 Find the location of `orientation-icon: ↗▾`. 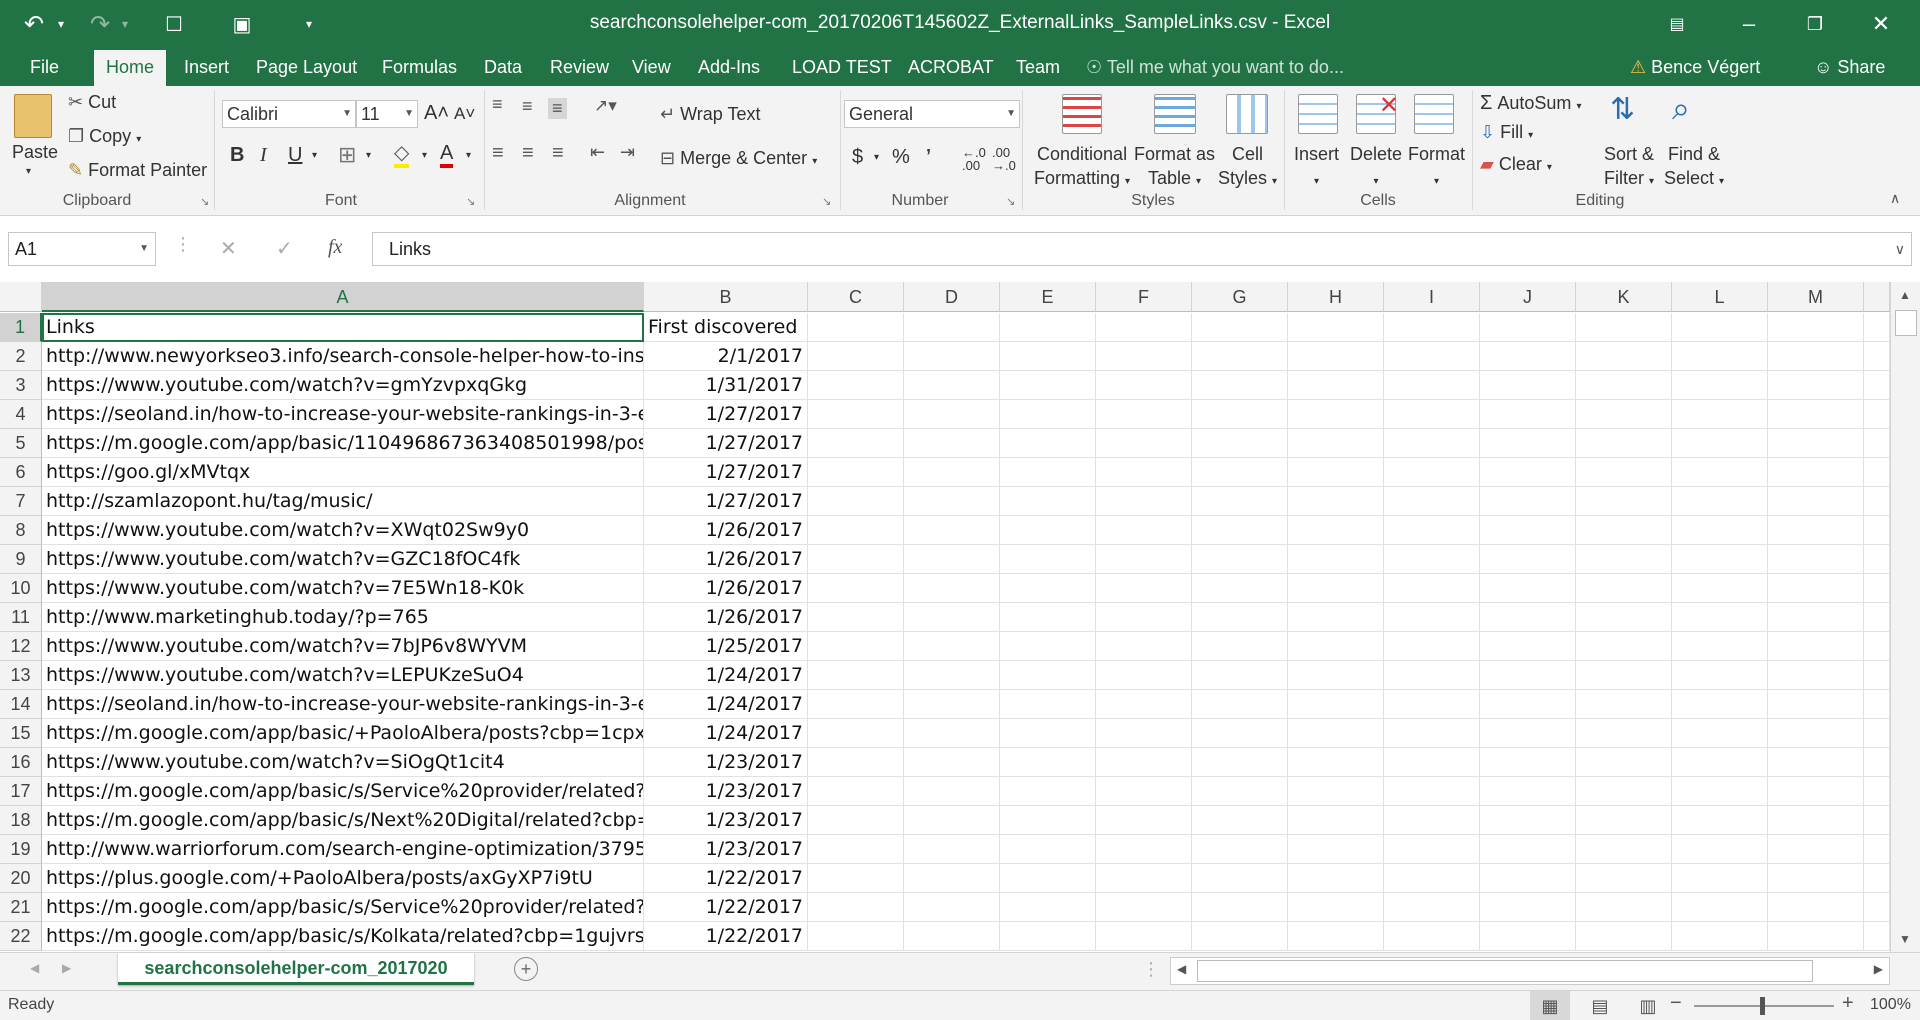

orientation-icon: ↗▾ is located at coordinates (605, 106).